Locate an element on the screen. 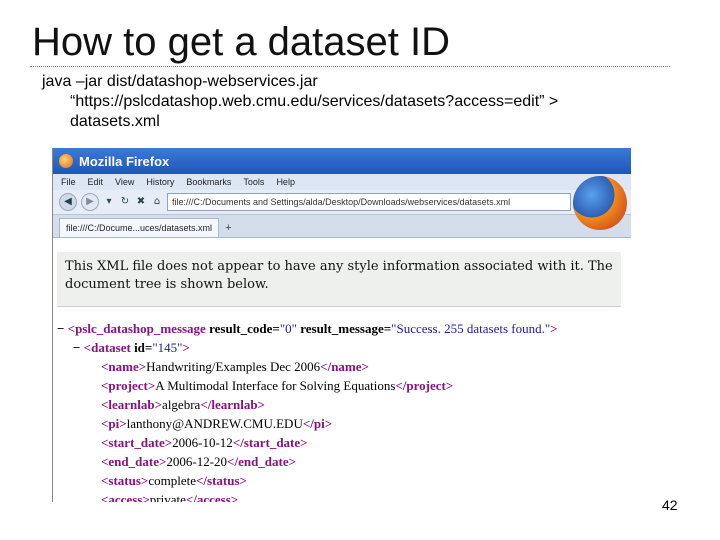  xml-open-tag: <end_date> is located at coordinates (134, 461).